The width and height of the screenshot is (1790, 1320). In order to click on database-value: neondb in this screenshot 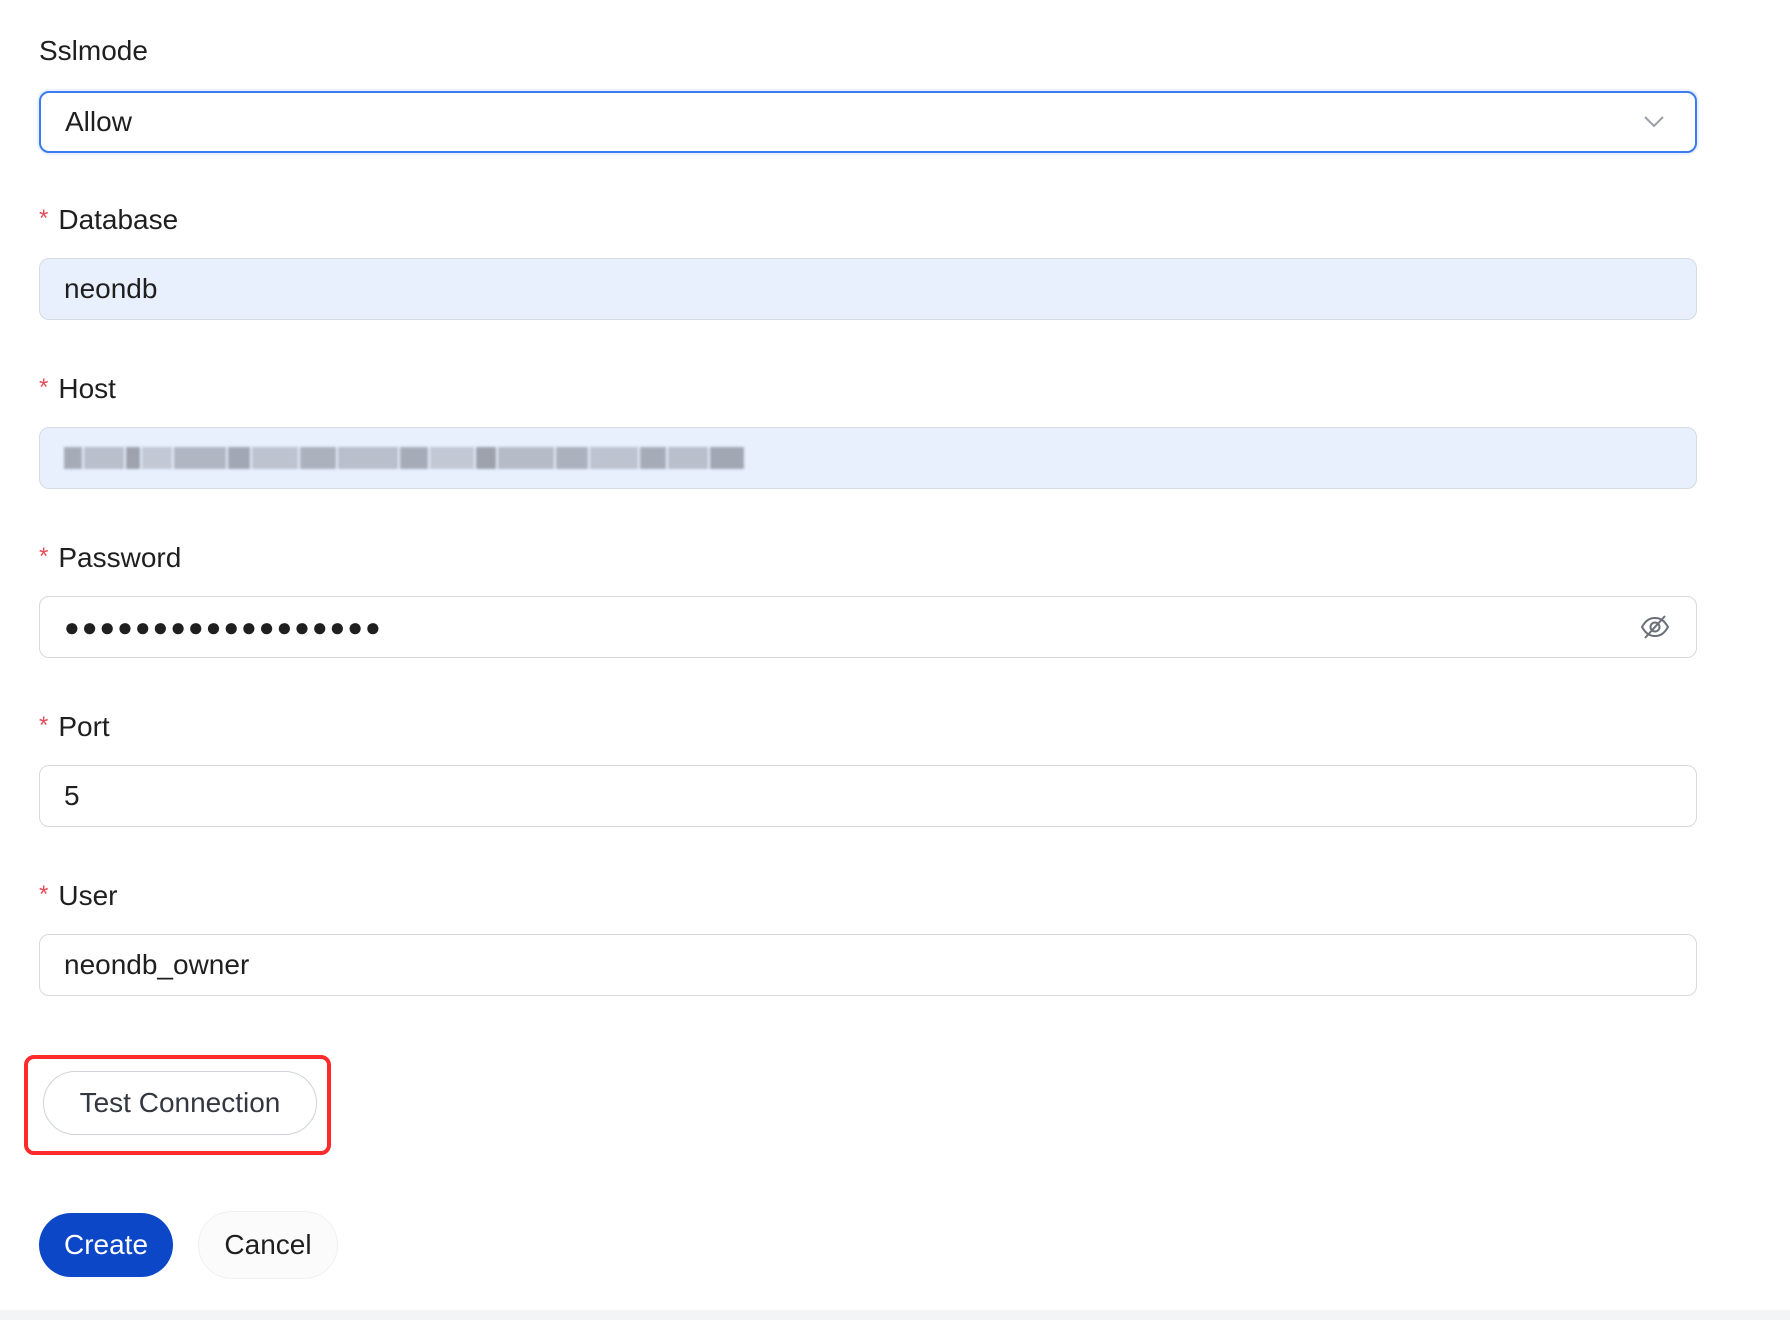, I will do `click(111, 288)`.